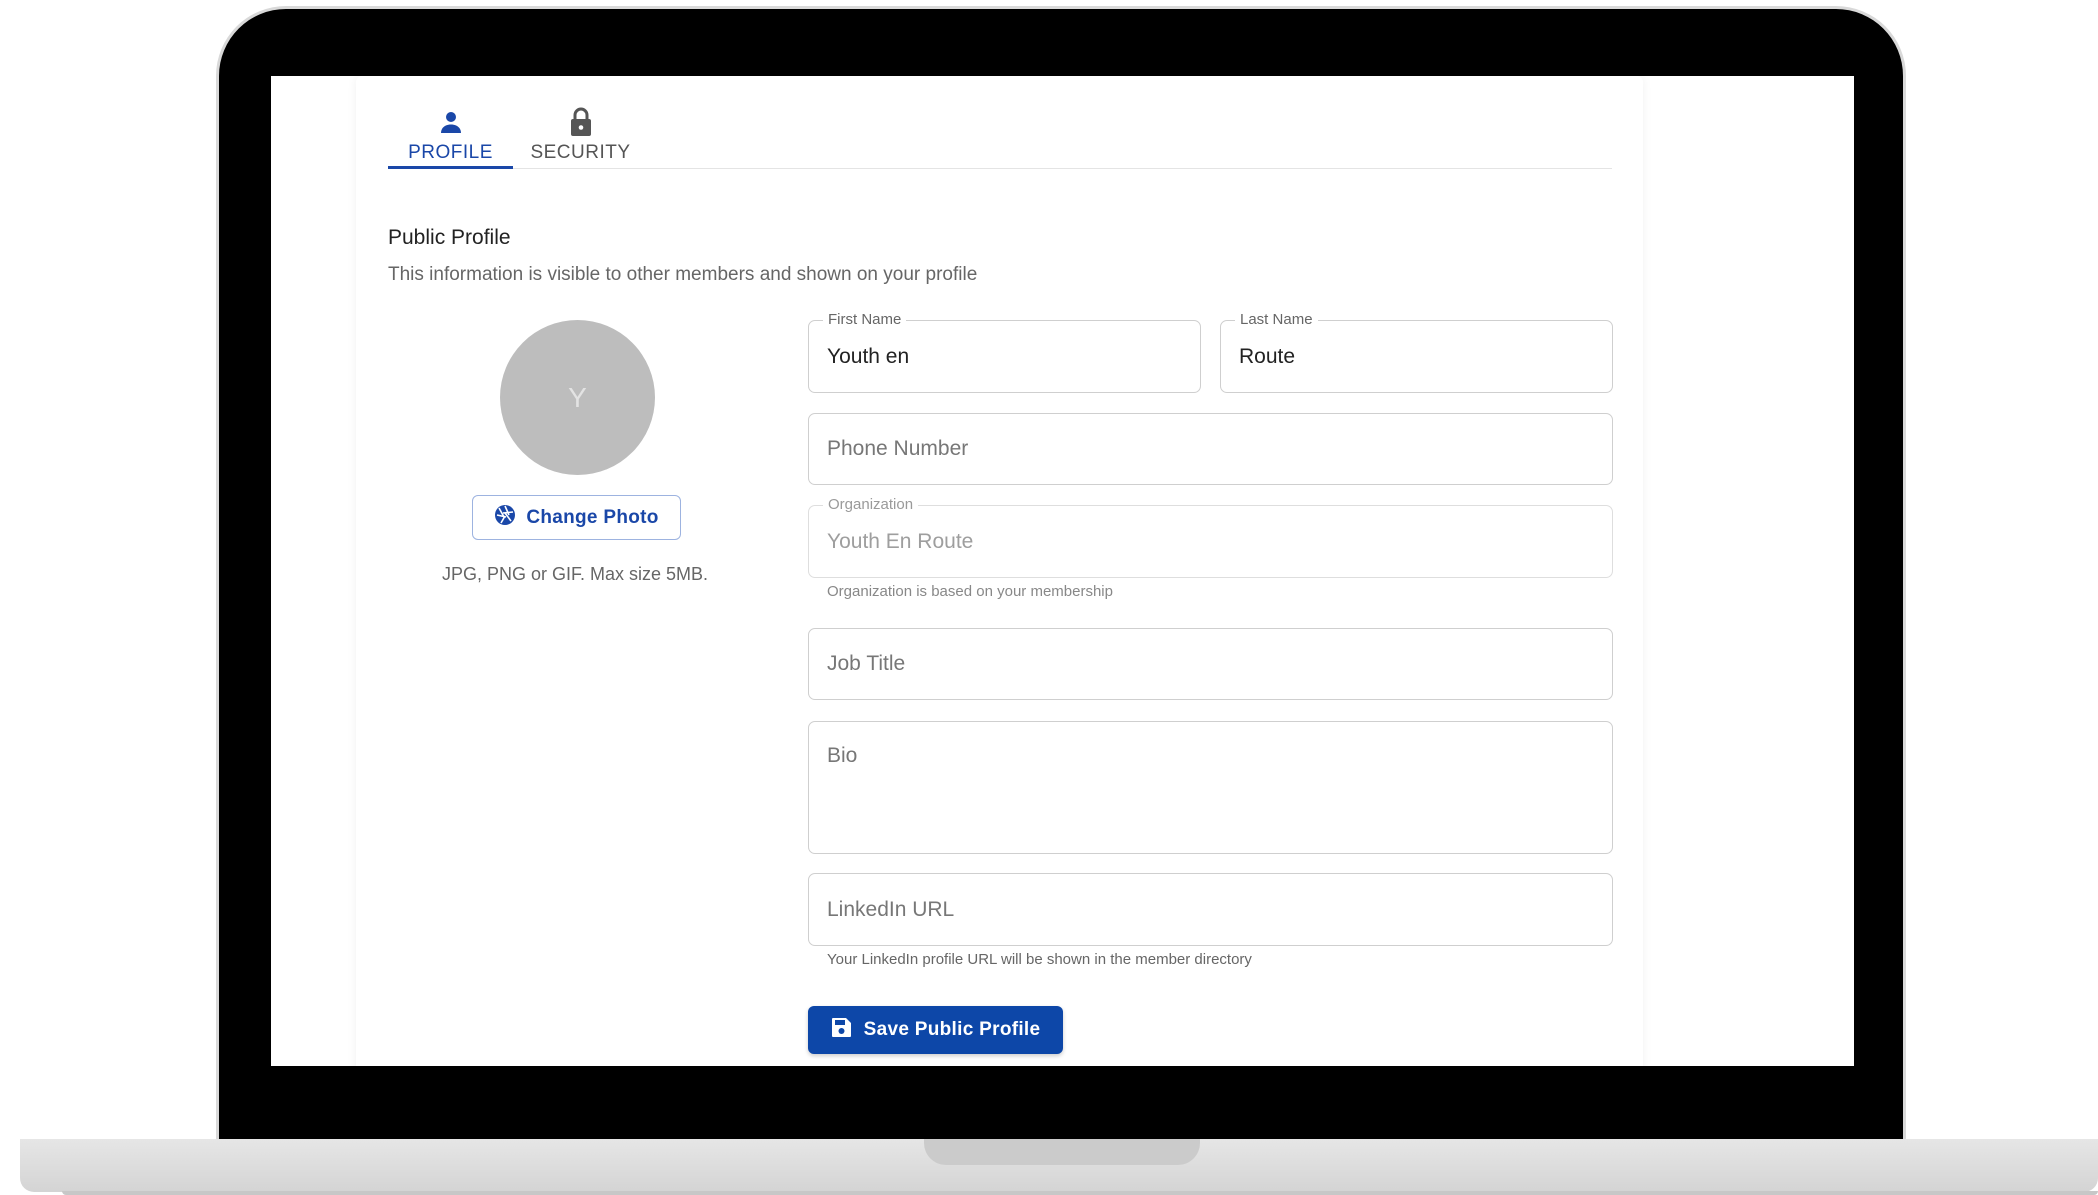 The image size is (2098, 1195). I want to click on camera-aperture-icon, so click(505, 518).